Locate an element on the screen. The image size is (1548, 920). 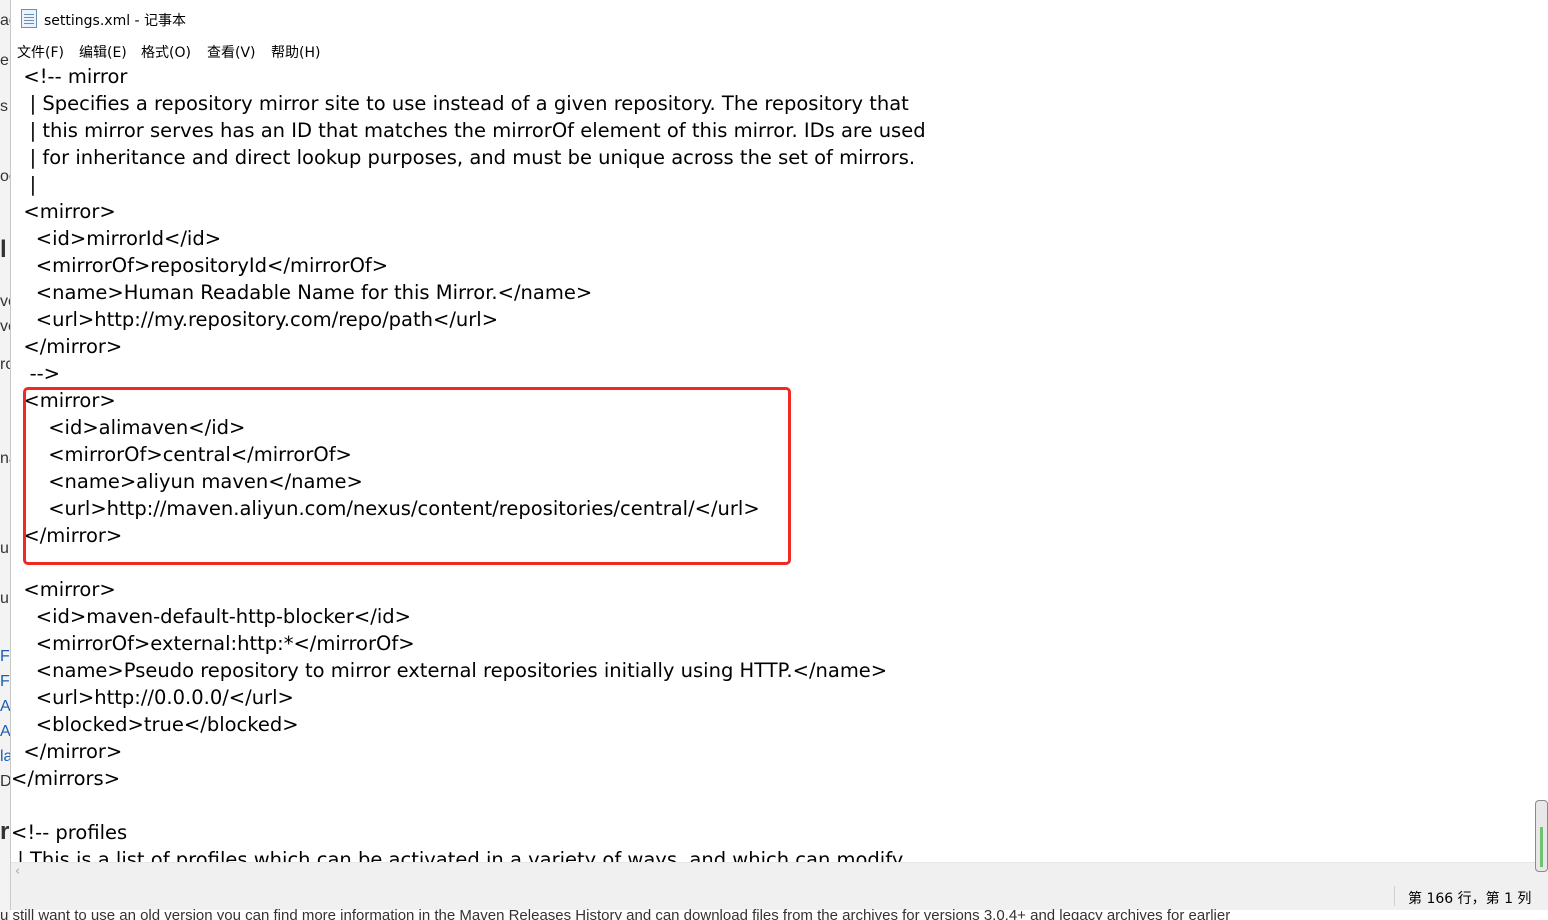
editor-line: <id>mirrorId</id> is located at coordinates (116, 238).